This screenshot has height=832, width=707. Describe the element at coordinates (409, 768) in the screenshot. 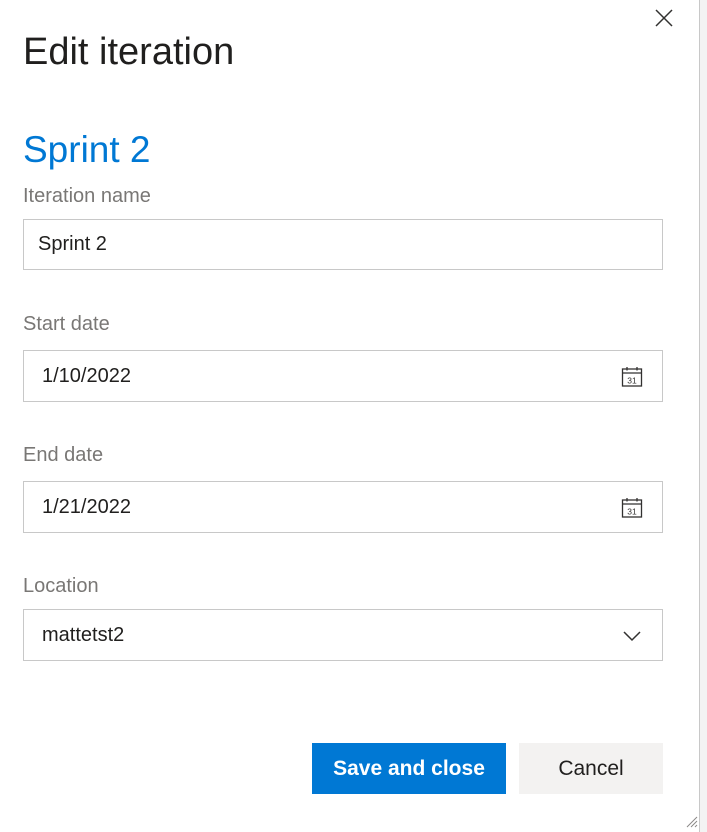

I see `save-and-close-button: Save and close` at that location.